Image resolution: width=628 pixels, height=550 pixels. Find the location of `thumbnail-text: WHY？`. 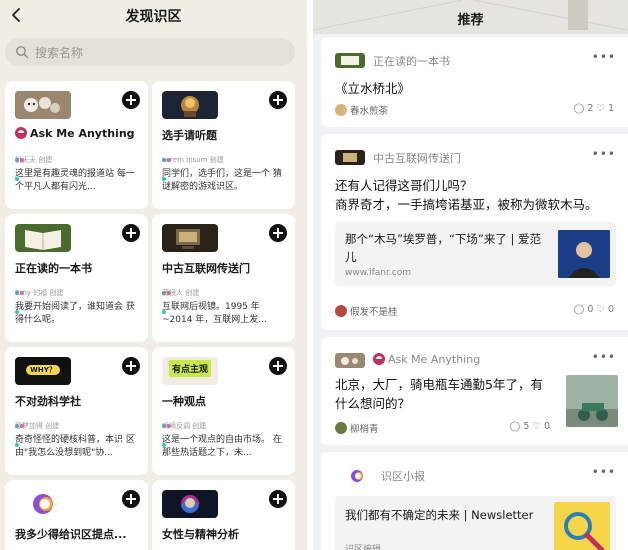

thumbnail-text: WHY？ is located at coordinates (43, 370).